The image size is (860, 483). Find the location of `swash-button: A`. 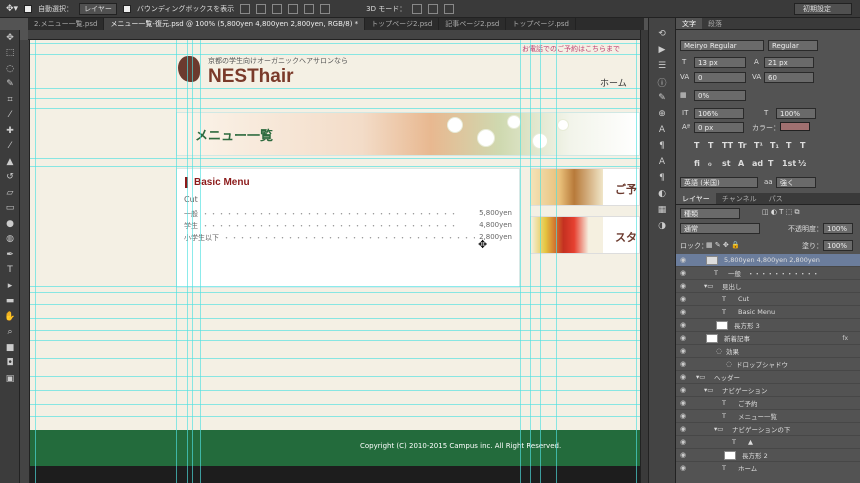

swash-button: A is located at coordinates (741, 163).